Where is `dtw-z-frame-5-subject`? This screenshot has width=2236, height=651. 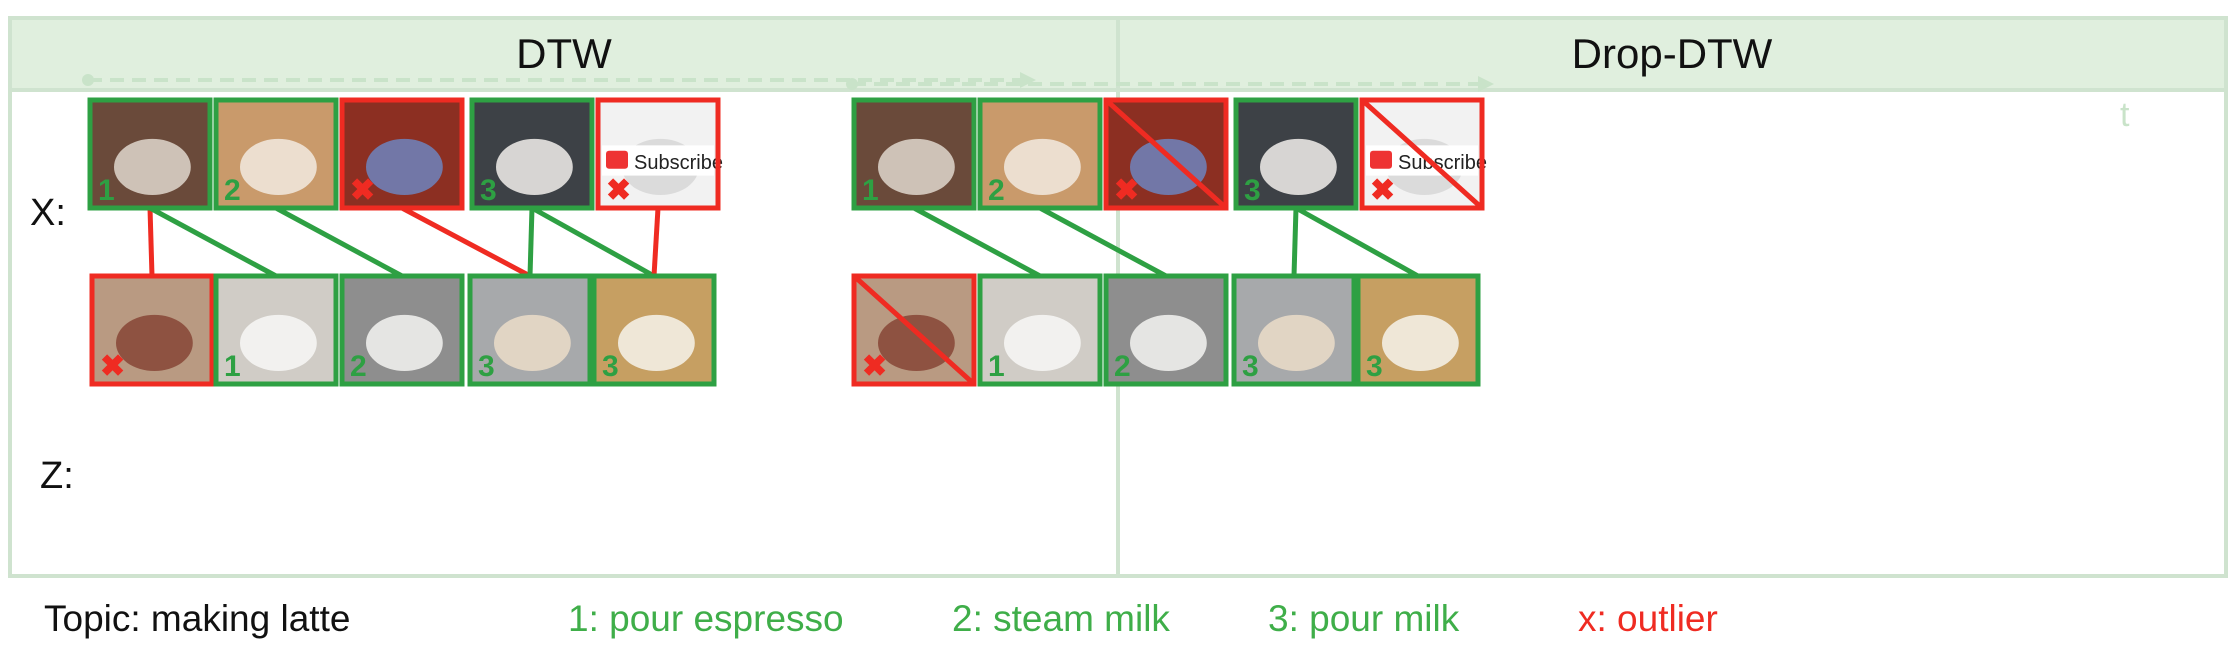 dtw-z-frame-5-subject is located at coordinates (656, 343).